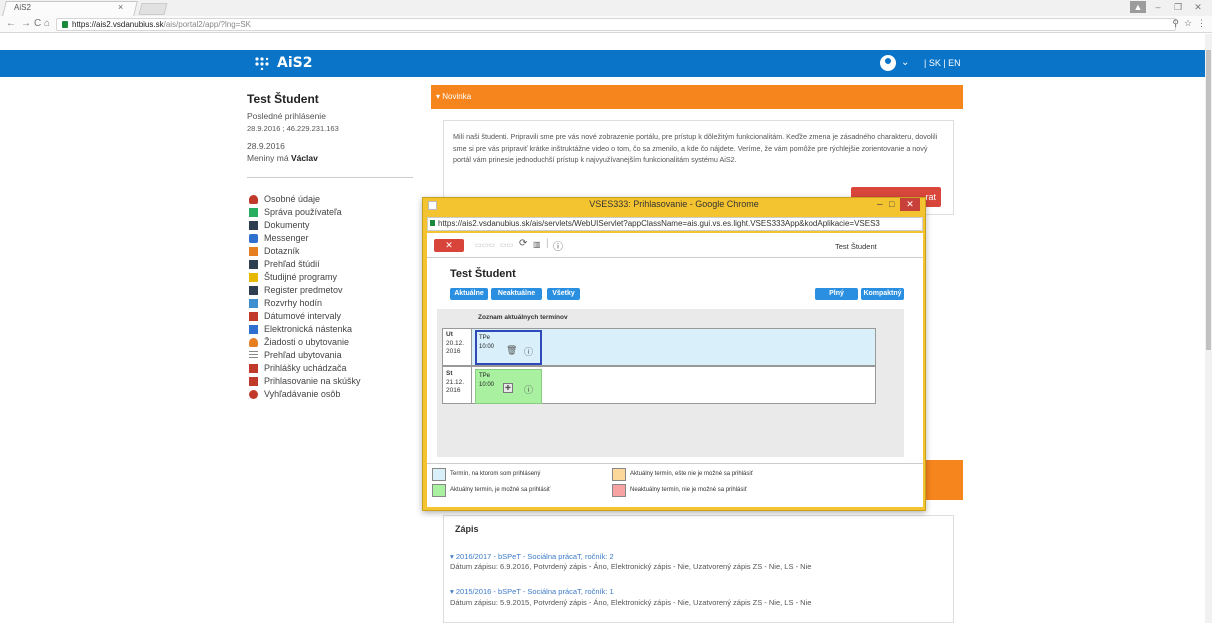 This screenshot has width=1212, height=623. I want to click on reload-icon: C, so click(37, 23).